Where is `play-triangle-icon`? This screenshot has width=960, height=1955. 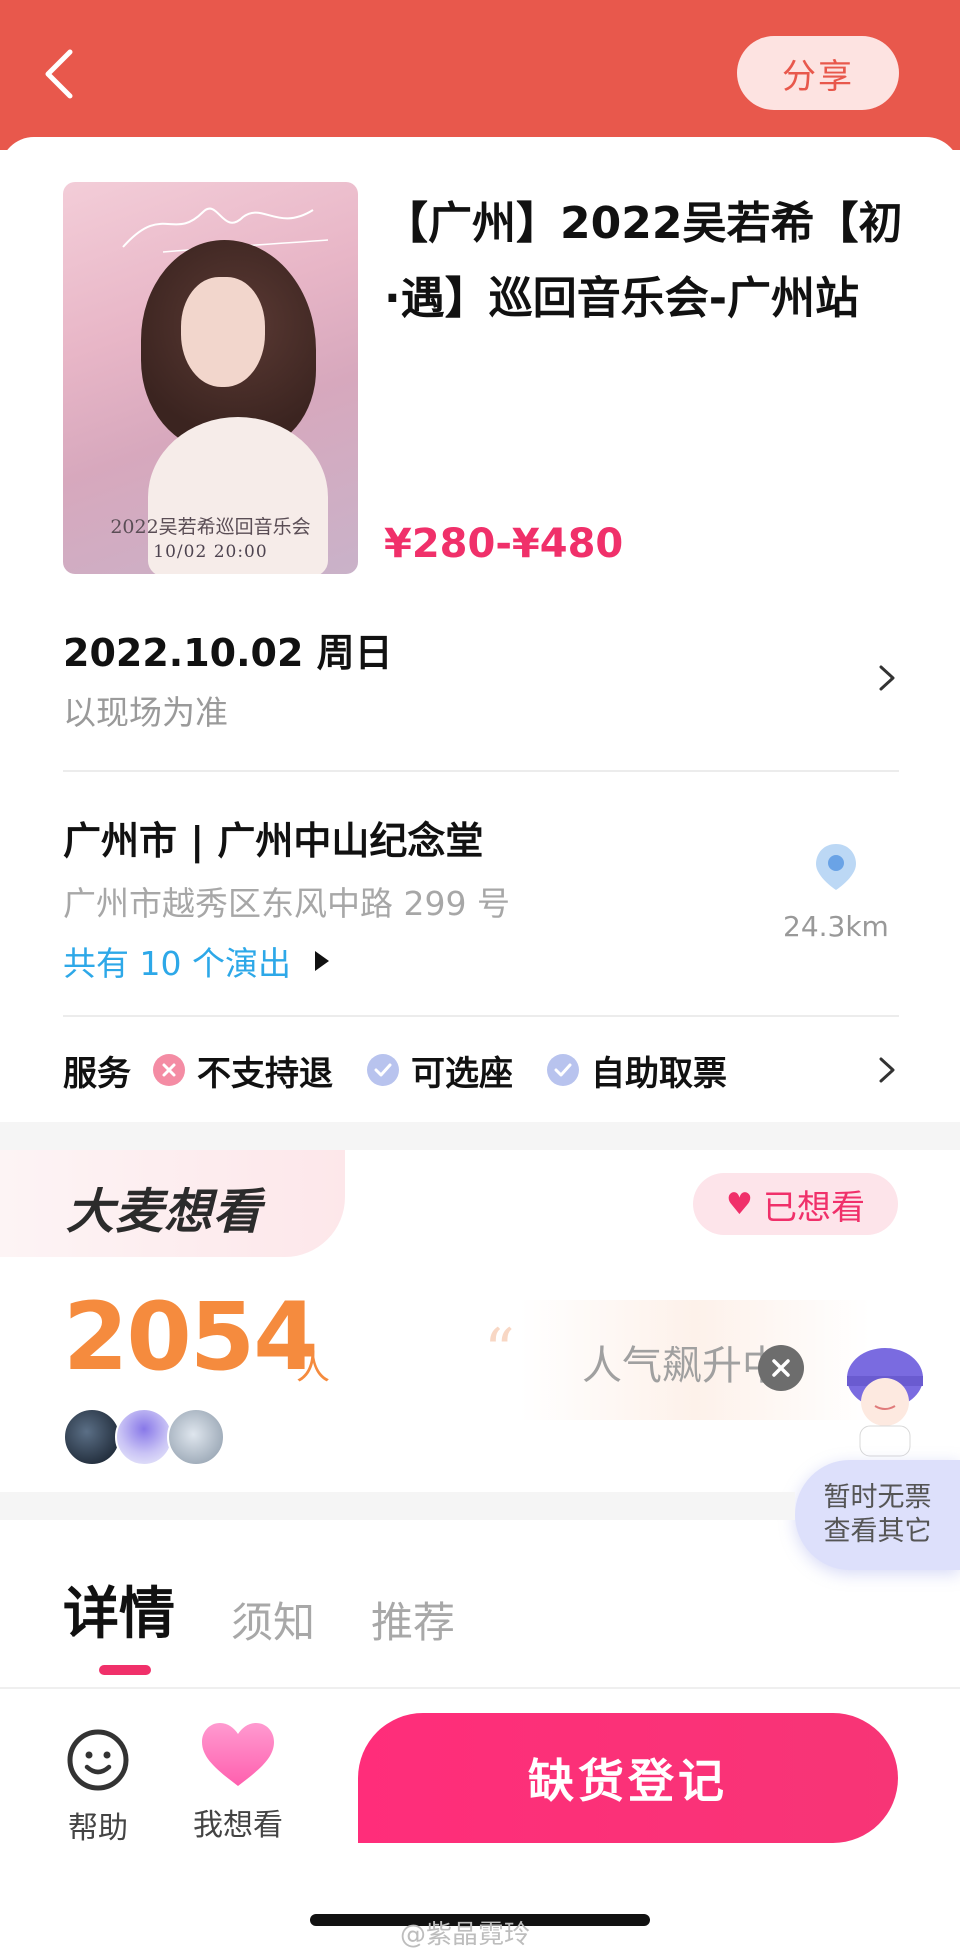 play-triangle-icon is located at coordinates (321, 961).